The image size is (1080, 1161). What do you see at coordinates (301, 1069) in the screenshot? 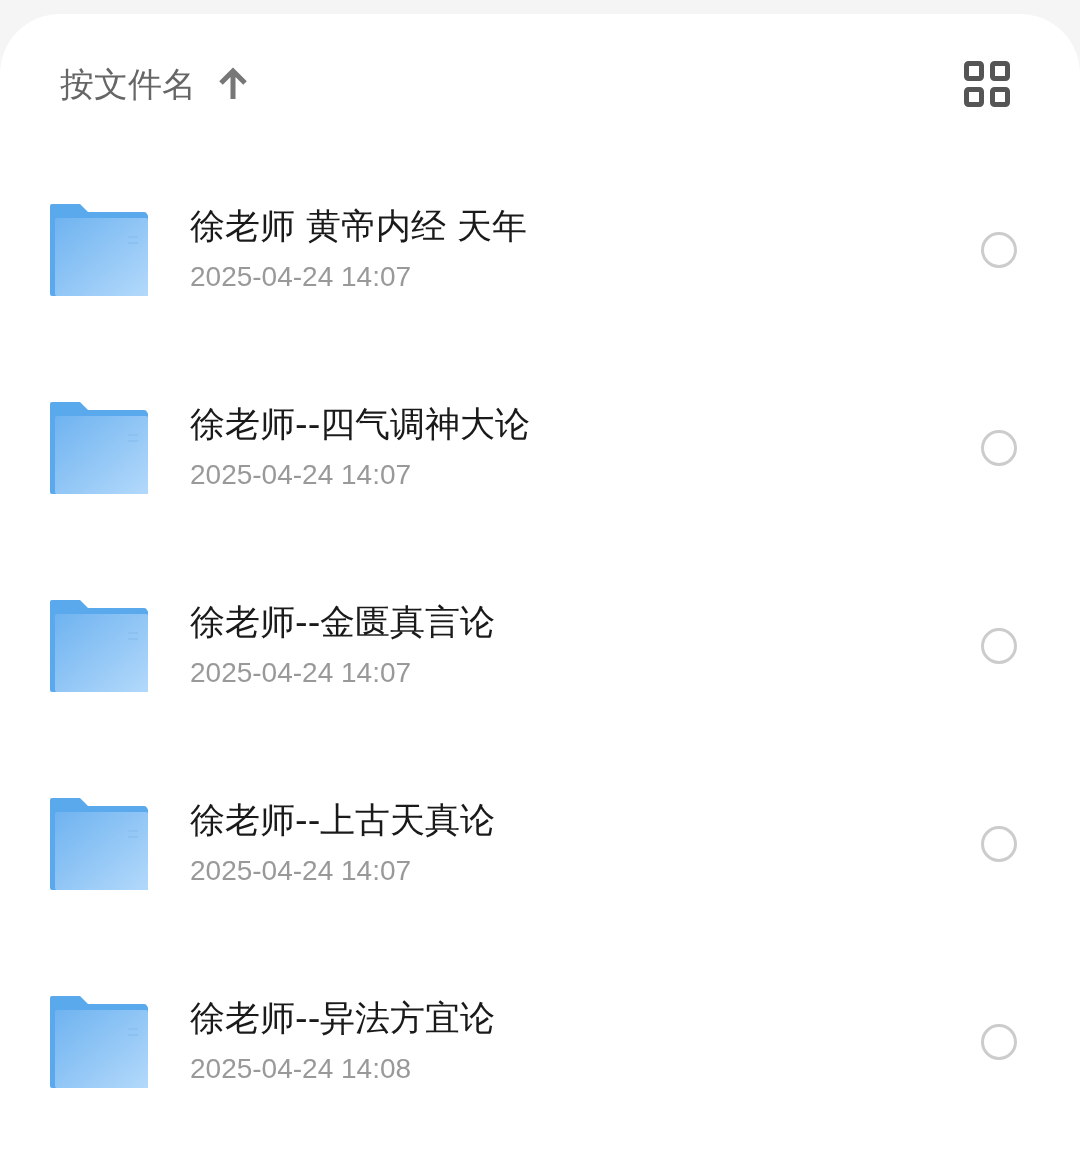
I see `modified-date: 2025-04-24 14:08` at bounding box center [301, 1069].